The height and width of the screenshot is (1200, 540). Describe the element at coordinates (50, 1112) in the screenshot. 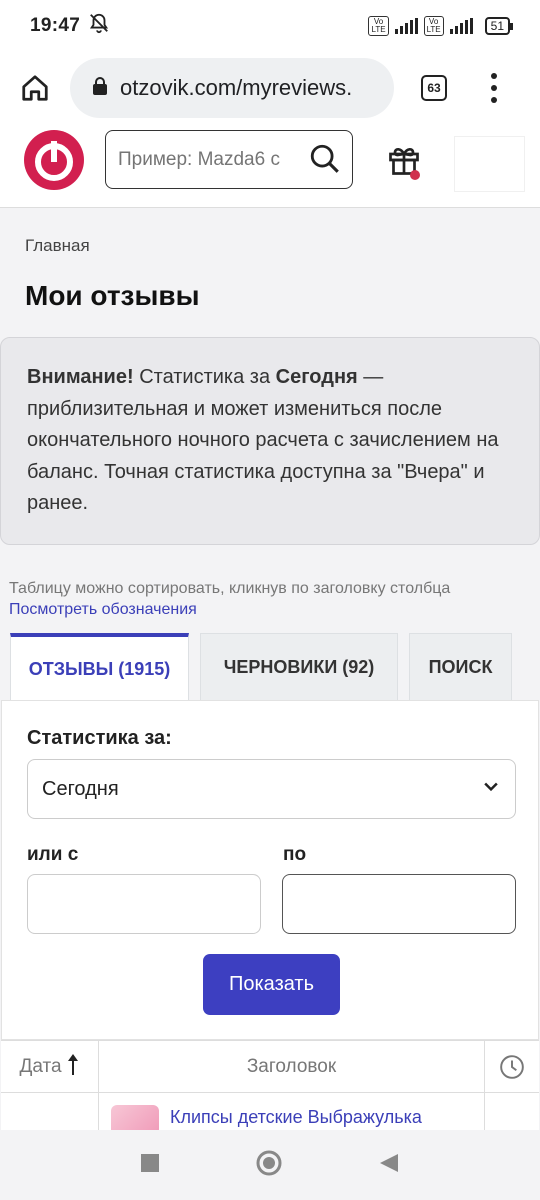

I see `table-row-date` at that location.